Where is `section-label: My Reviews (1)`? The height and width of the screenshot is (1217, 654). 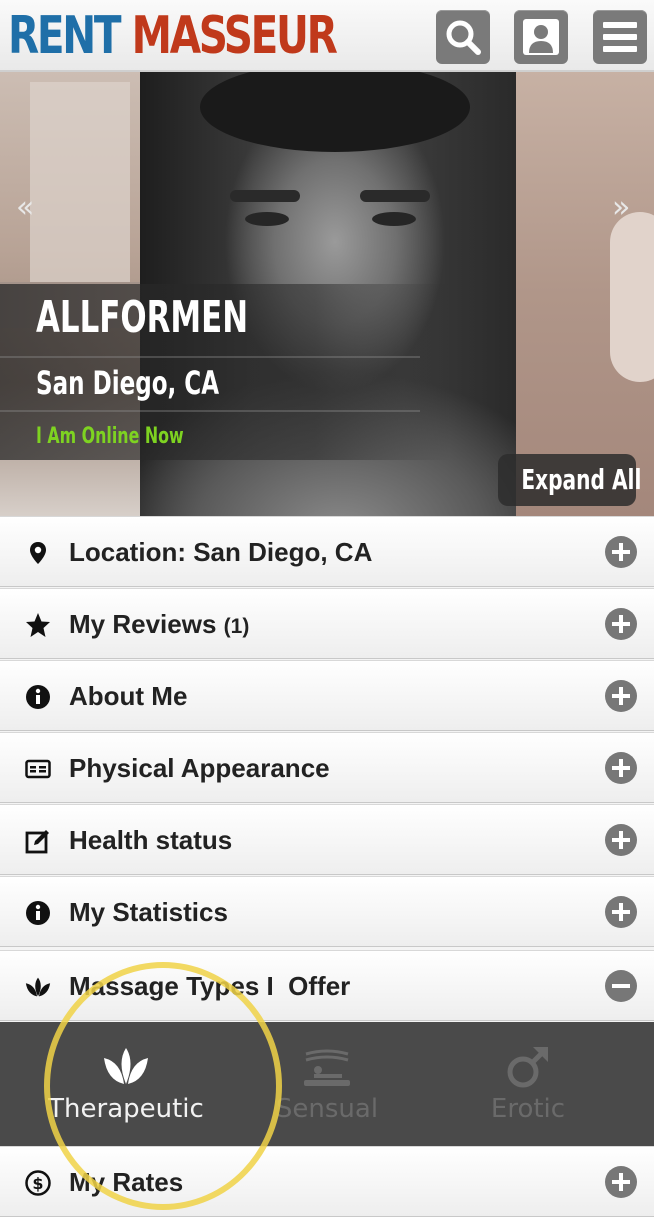 section-label: My Reviews (1) is located at coordinates (159, 624).